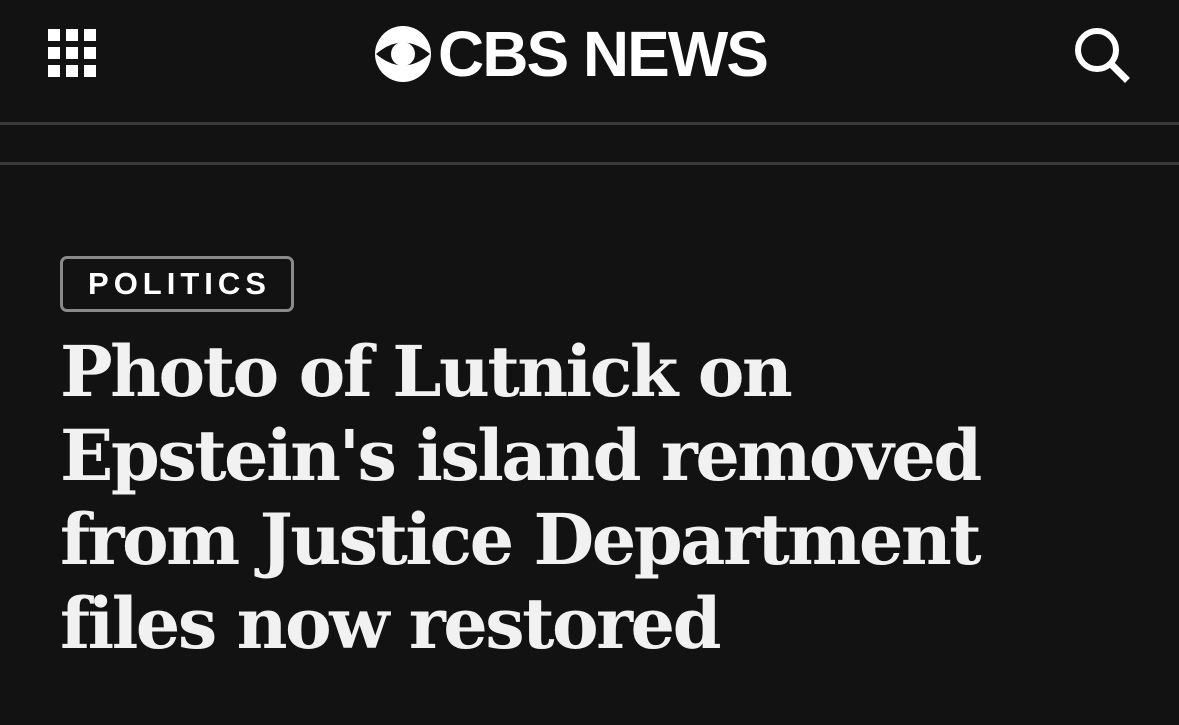 This screenshot has width=1179, height=725. I want to click on logo-text: CBS NEWS, so click(603, 54).